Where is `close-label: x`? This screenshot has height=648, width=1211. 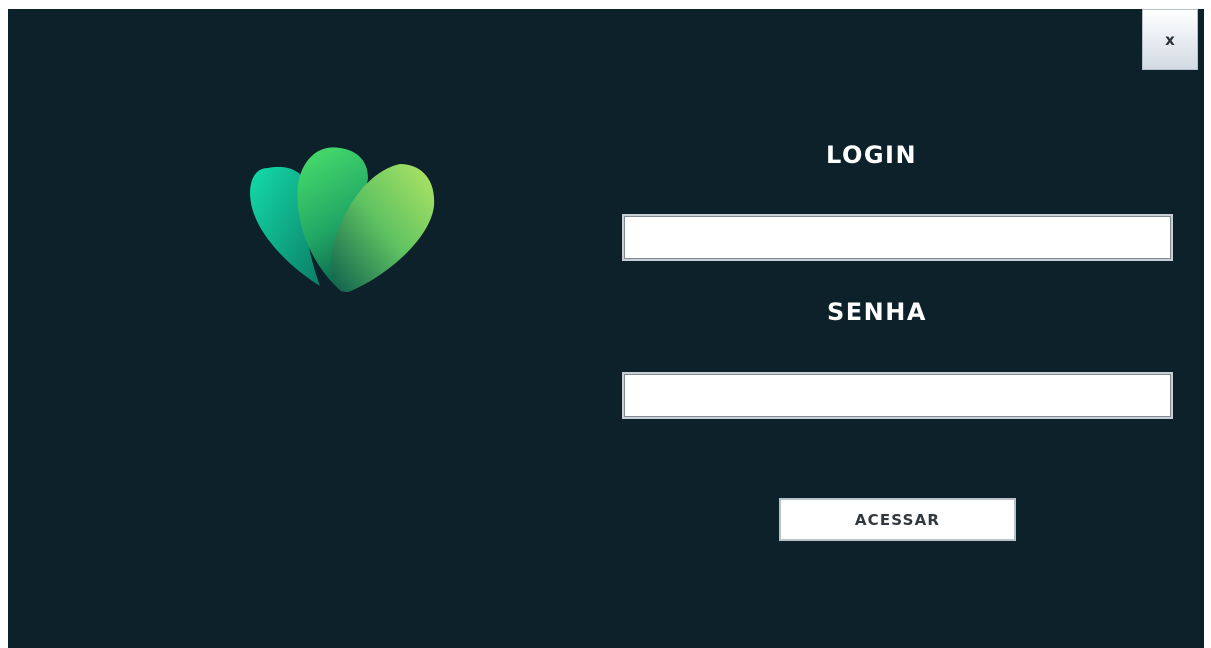 close-label: x is located at coordinates (1170, 39).